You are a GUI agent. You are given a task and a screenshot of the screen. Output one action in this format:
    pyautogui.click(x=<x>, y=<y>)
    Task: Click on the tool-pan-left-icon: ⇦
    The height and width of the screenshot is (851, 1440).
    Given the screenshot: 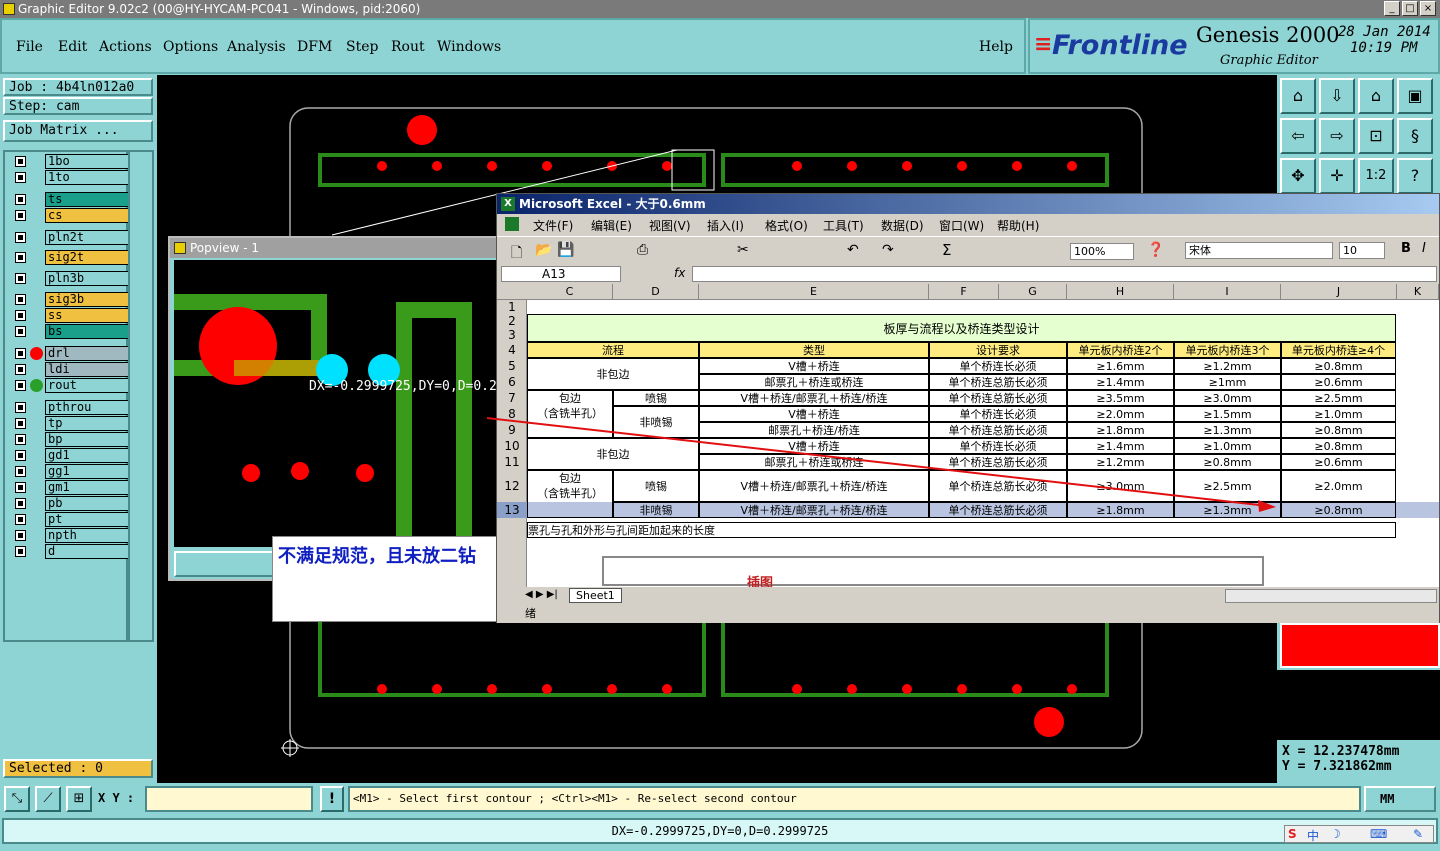 What is the action you would take?
    pyautogui.click(x=1298, y=136)
    